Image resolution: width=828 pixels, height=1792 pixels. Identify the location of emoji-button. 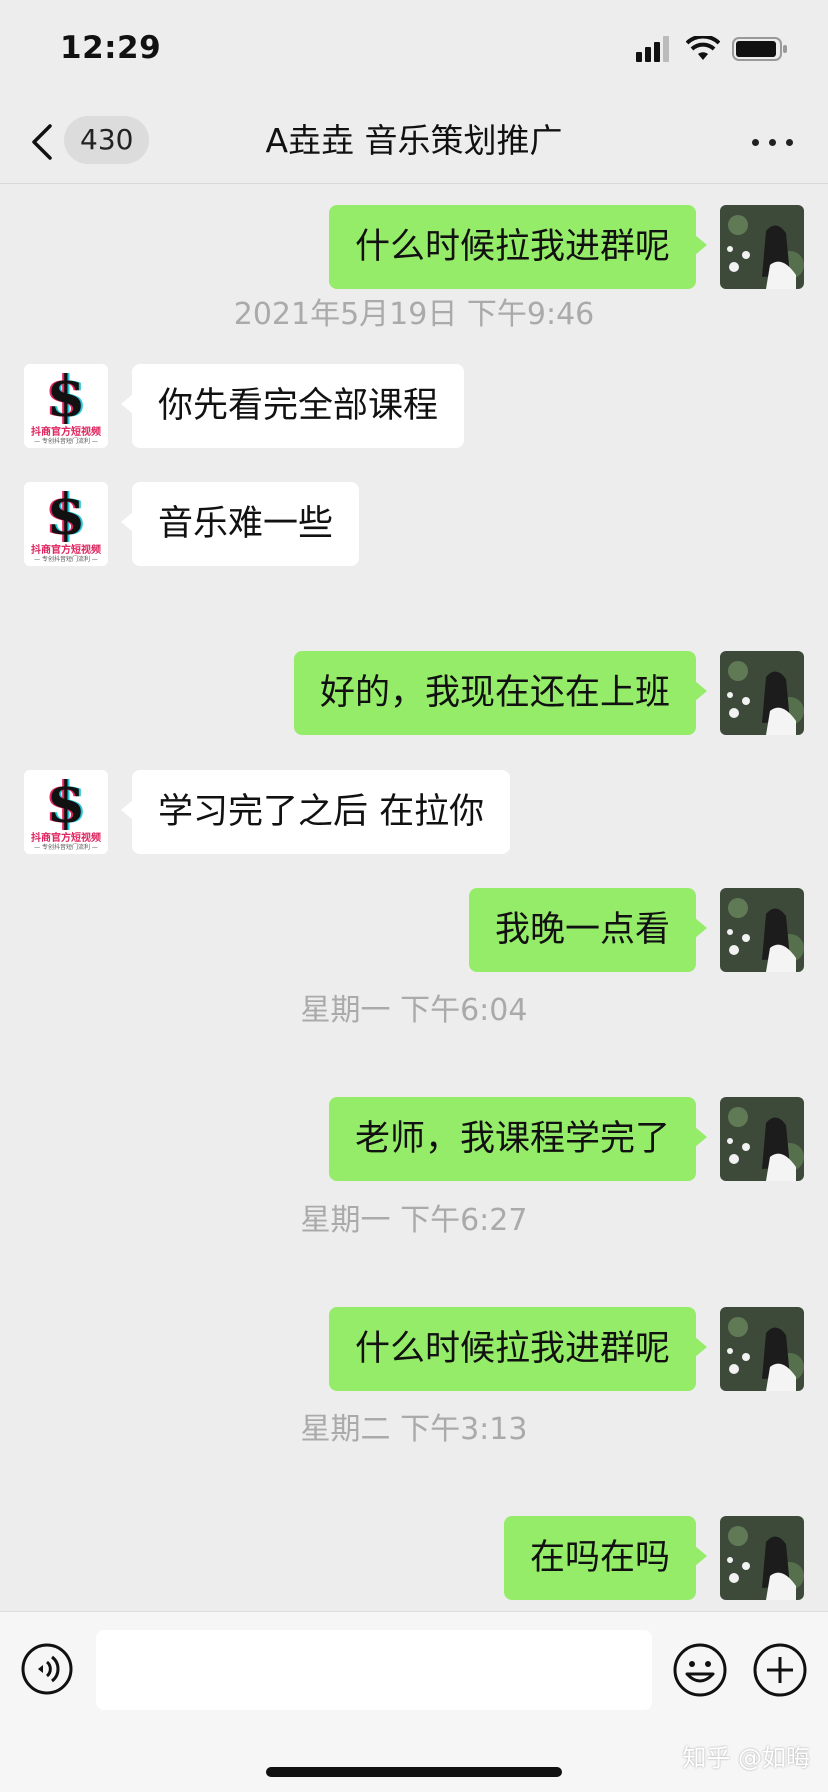
(700, 1670).